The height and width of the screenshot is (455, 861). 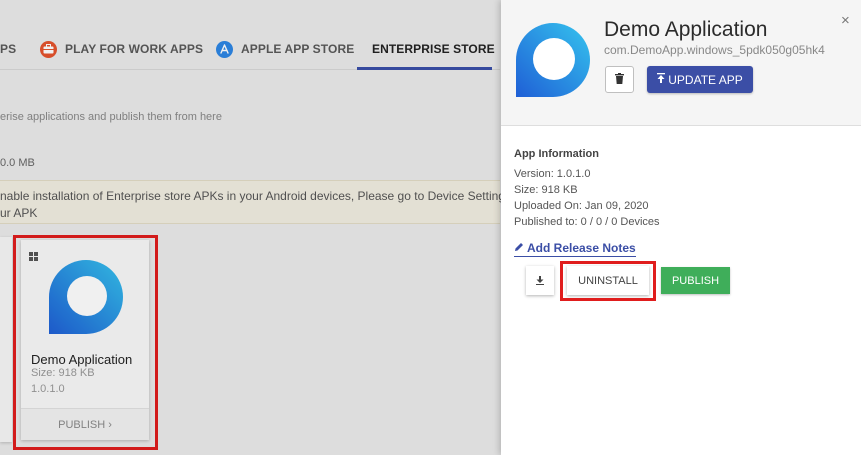 I want to click on info-uploaded: Uploaded On: Jan 09, 2020, so click(x=581, y=206).